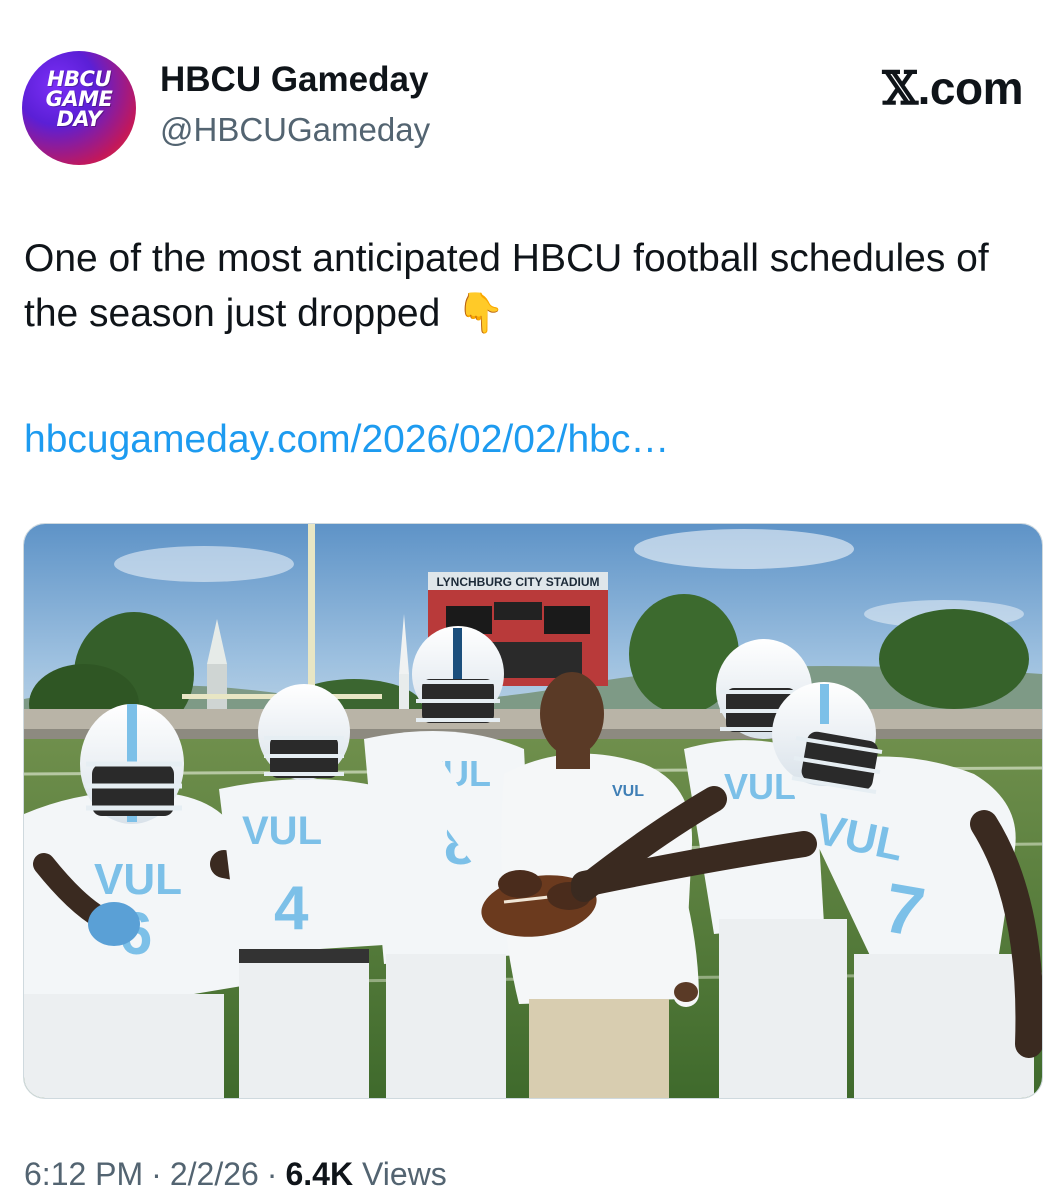 The image size is (1063, 1200). I want to click on avatar-line-2: GAME, so click(79, 99).